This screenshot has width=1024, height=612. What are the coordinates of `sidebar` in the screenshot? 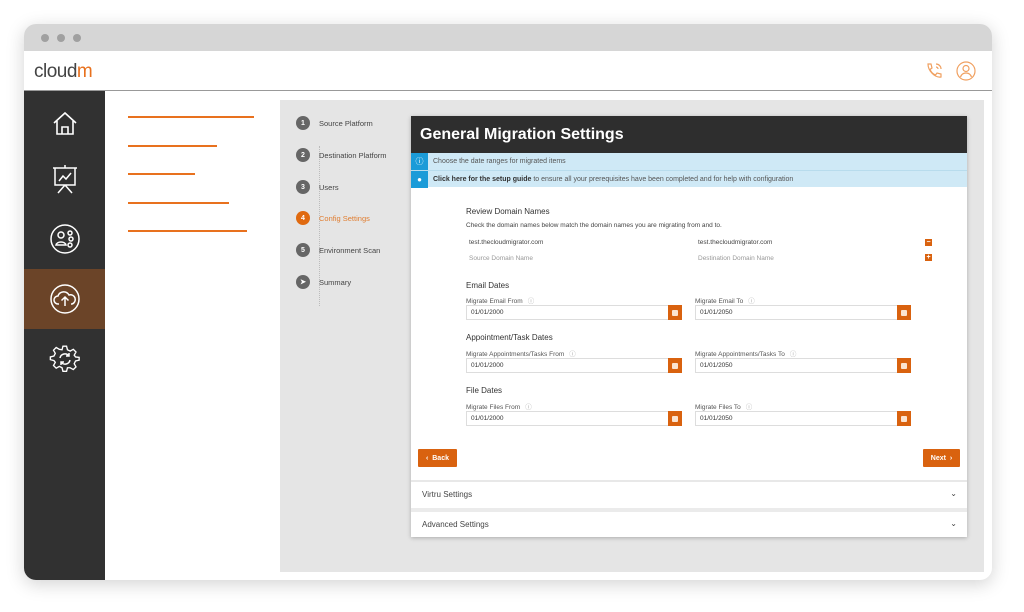 It's located at (64, 335).